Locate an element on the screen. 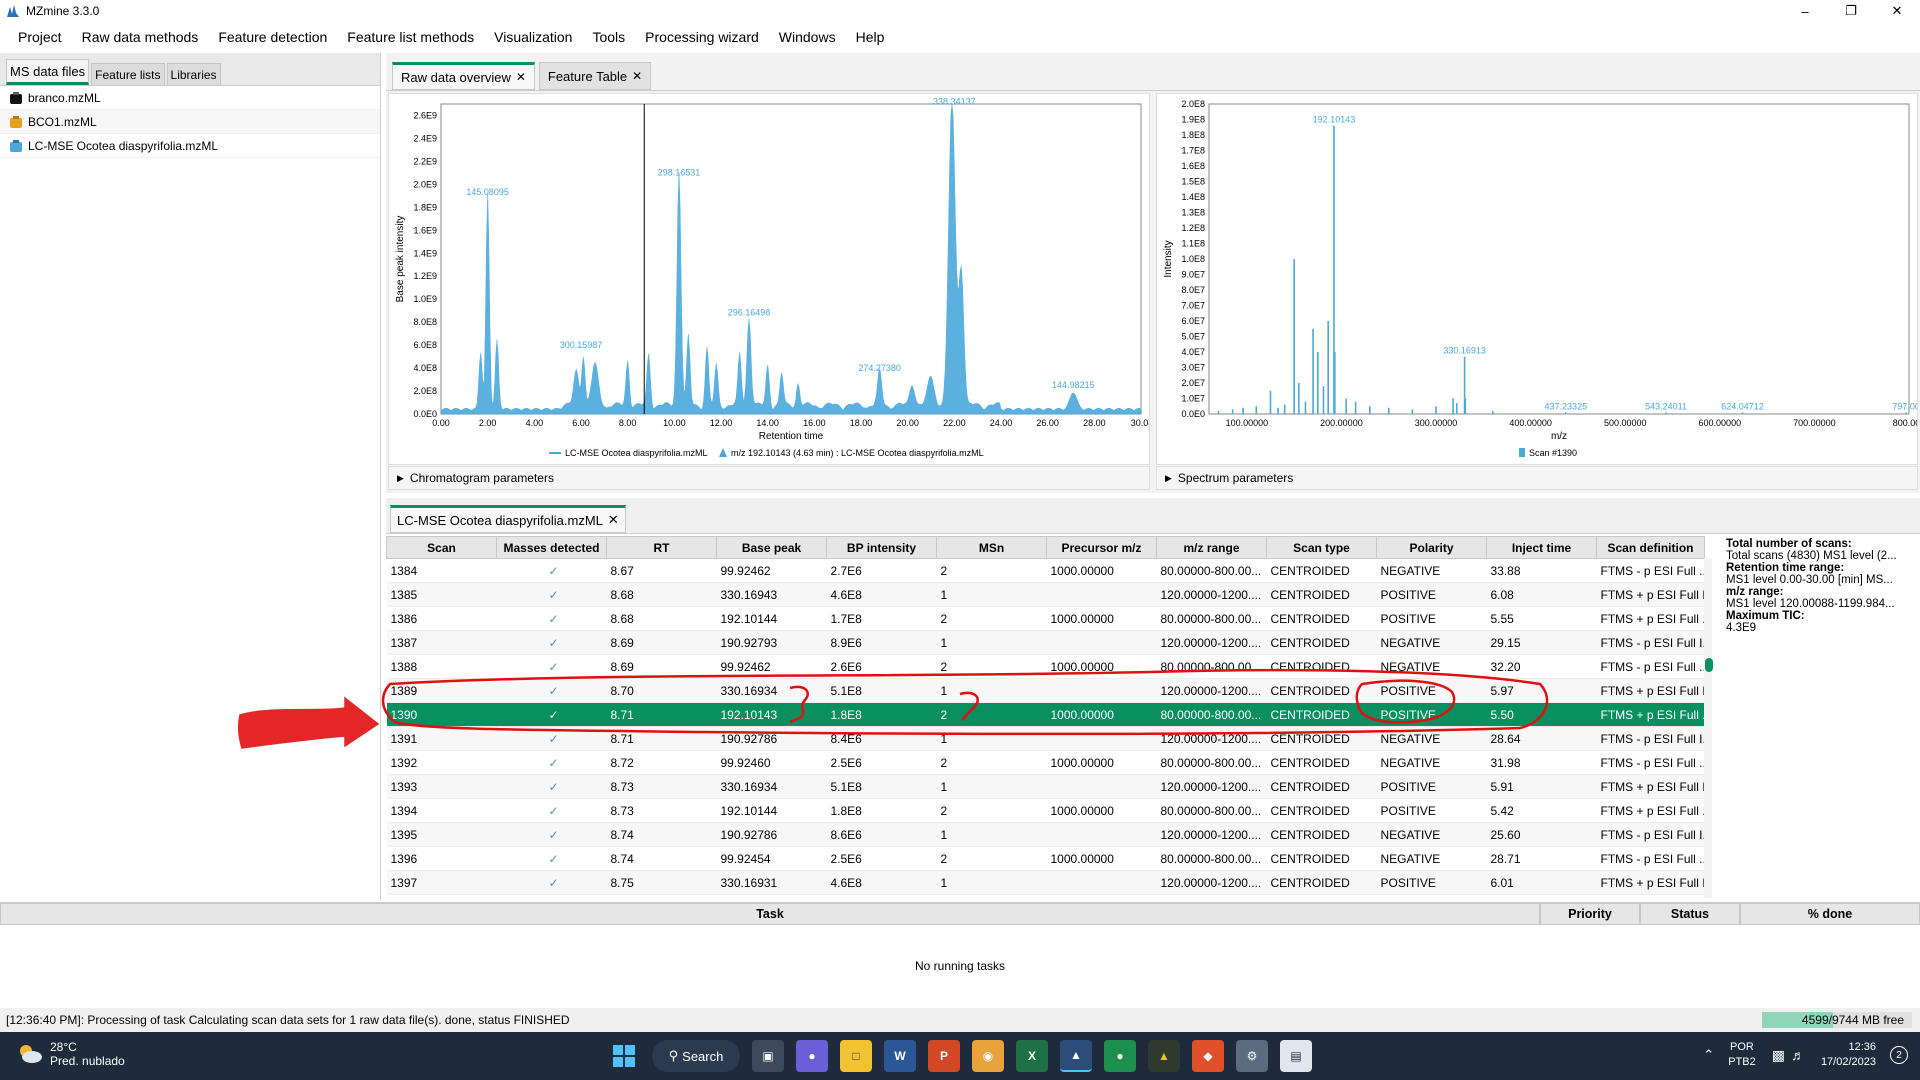 The image size is (1920, 1080). settings-gear-icon: ⚙ is located at coordinates (1252, 1056).